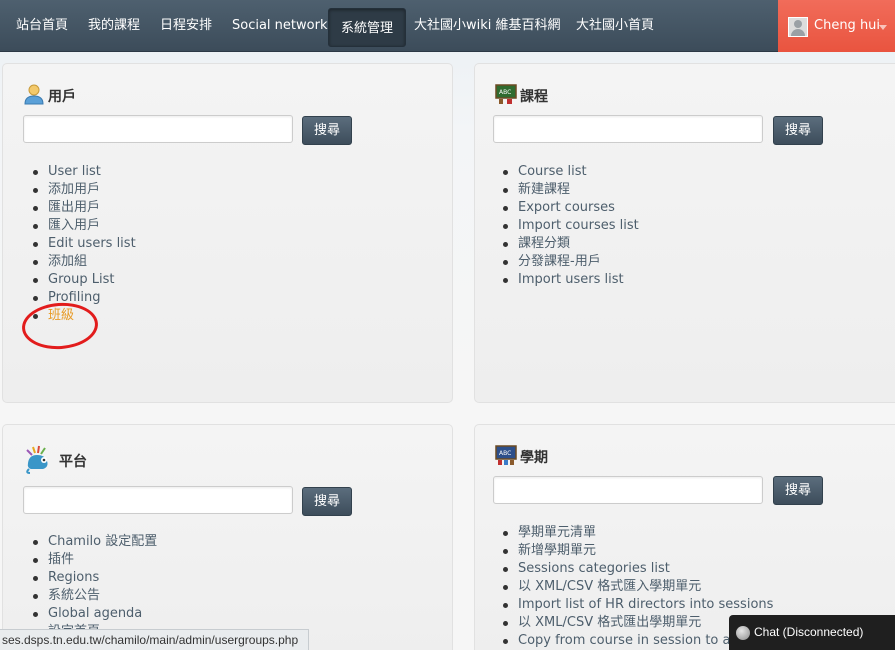 This screenshot has height=650, width=895. I want to click on link-import-sessions: 以 XML/CSV 格式匯入學期單元, so click(659, 587).